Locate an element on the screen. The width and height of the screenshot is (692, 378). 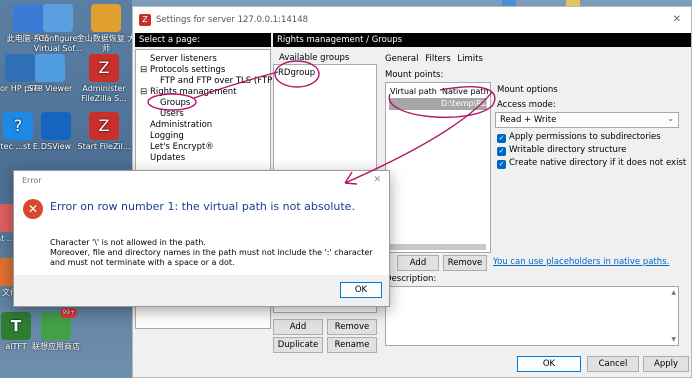
checkbox-label: Apply permissions to subdirectories is located at coordinates (585, 137).